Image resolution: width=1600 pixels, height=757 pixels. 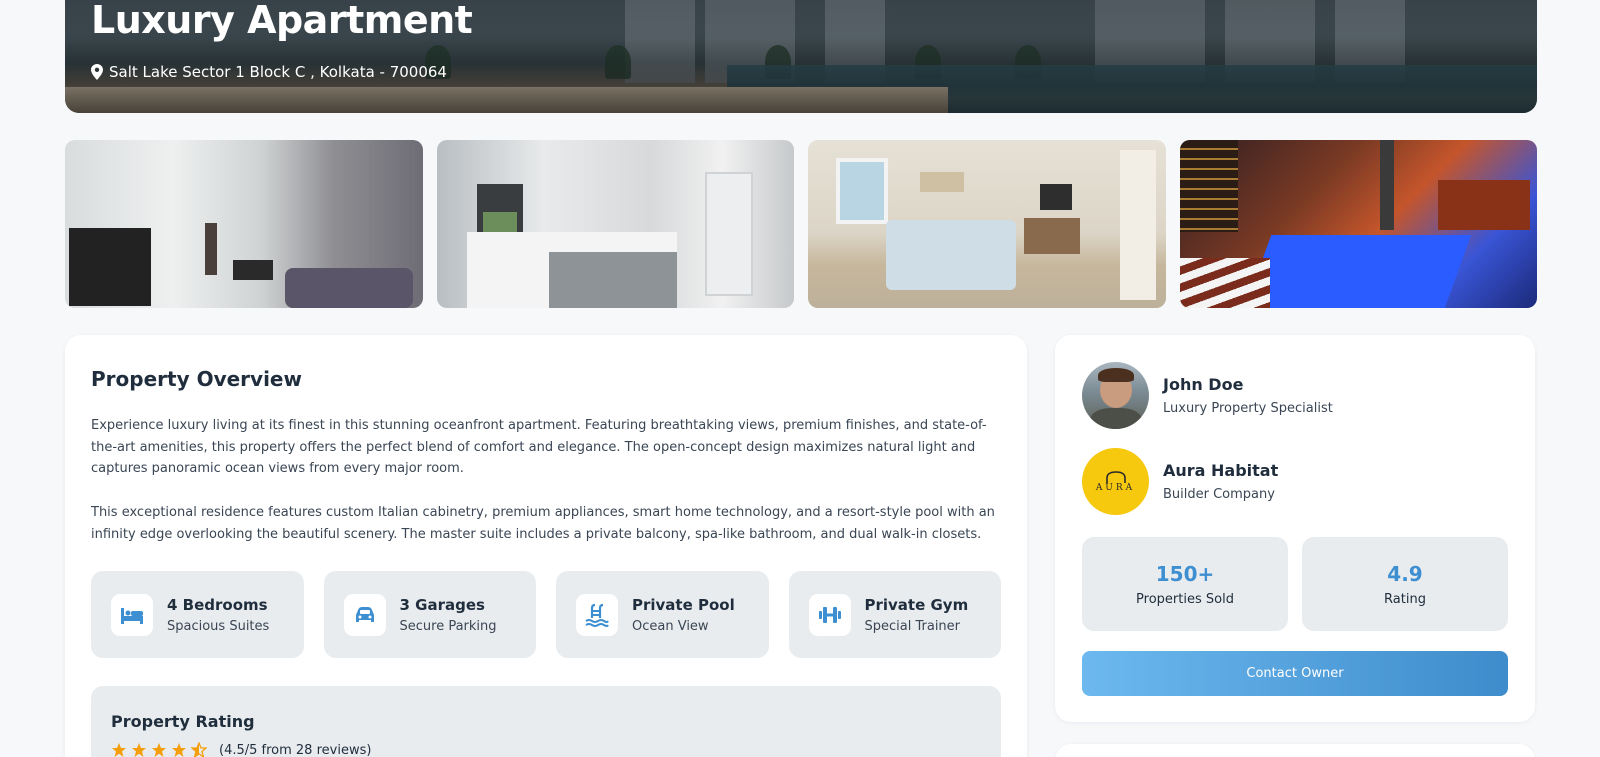 What do you see at coordinates (199, 749) in the screenshot?
I see `star-half-icon` at bounding box center [199, 749].